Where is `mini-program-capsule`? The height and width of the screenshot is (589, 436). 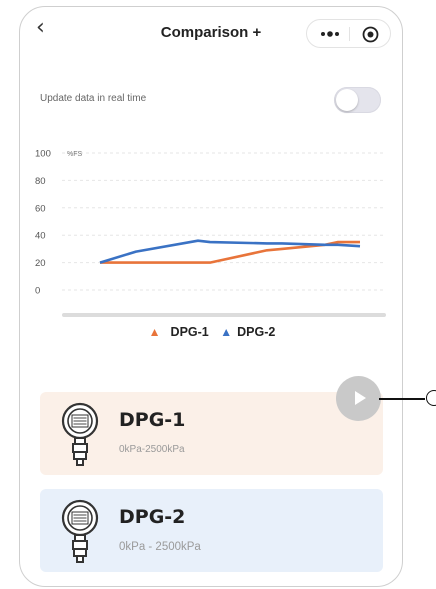 mini-program-capsule is located at coordinates (348, 33).